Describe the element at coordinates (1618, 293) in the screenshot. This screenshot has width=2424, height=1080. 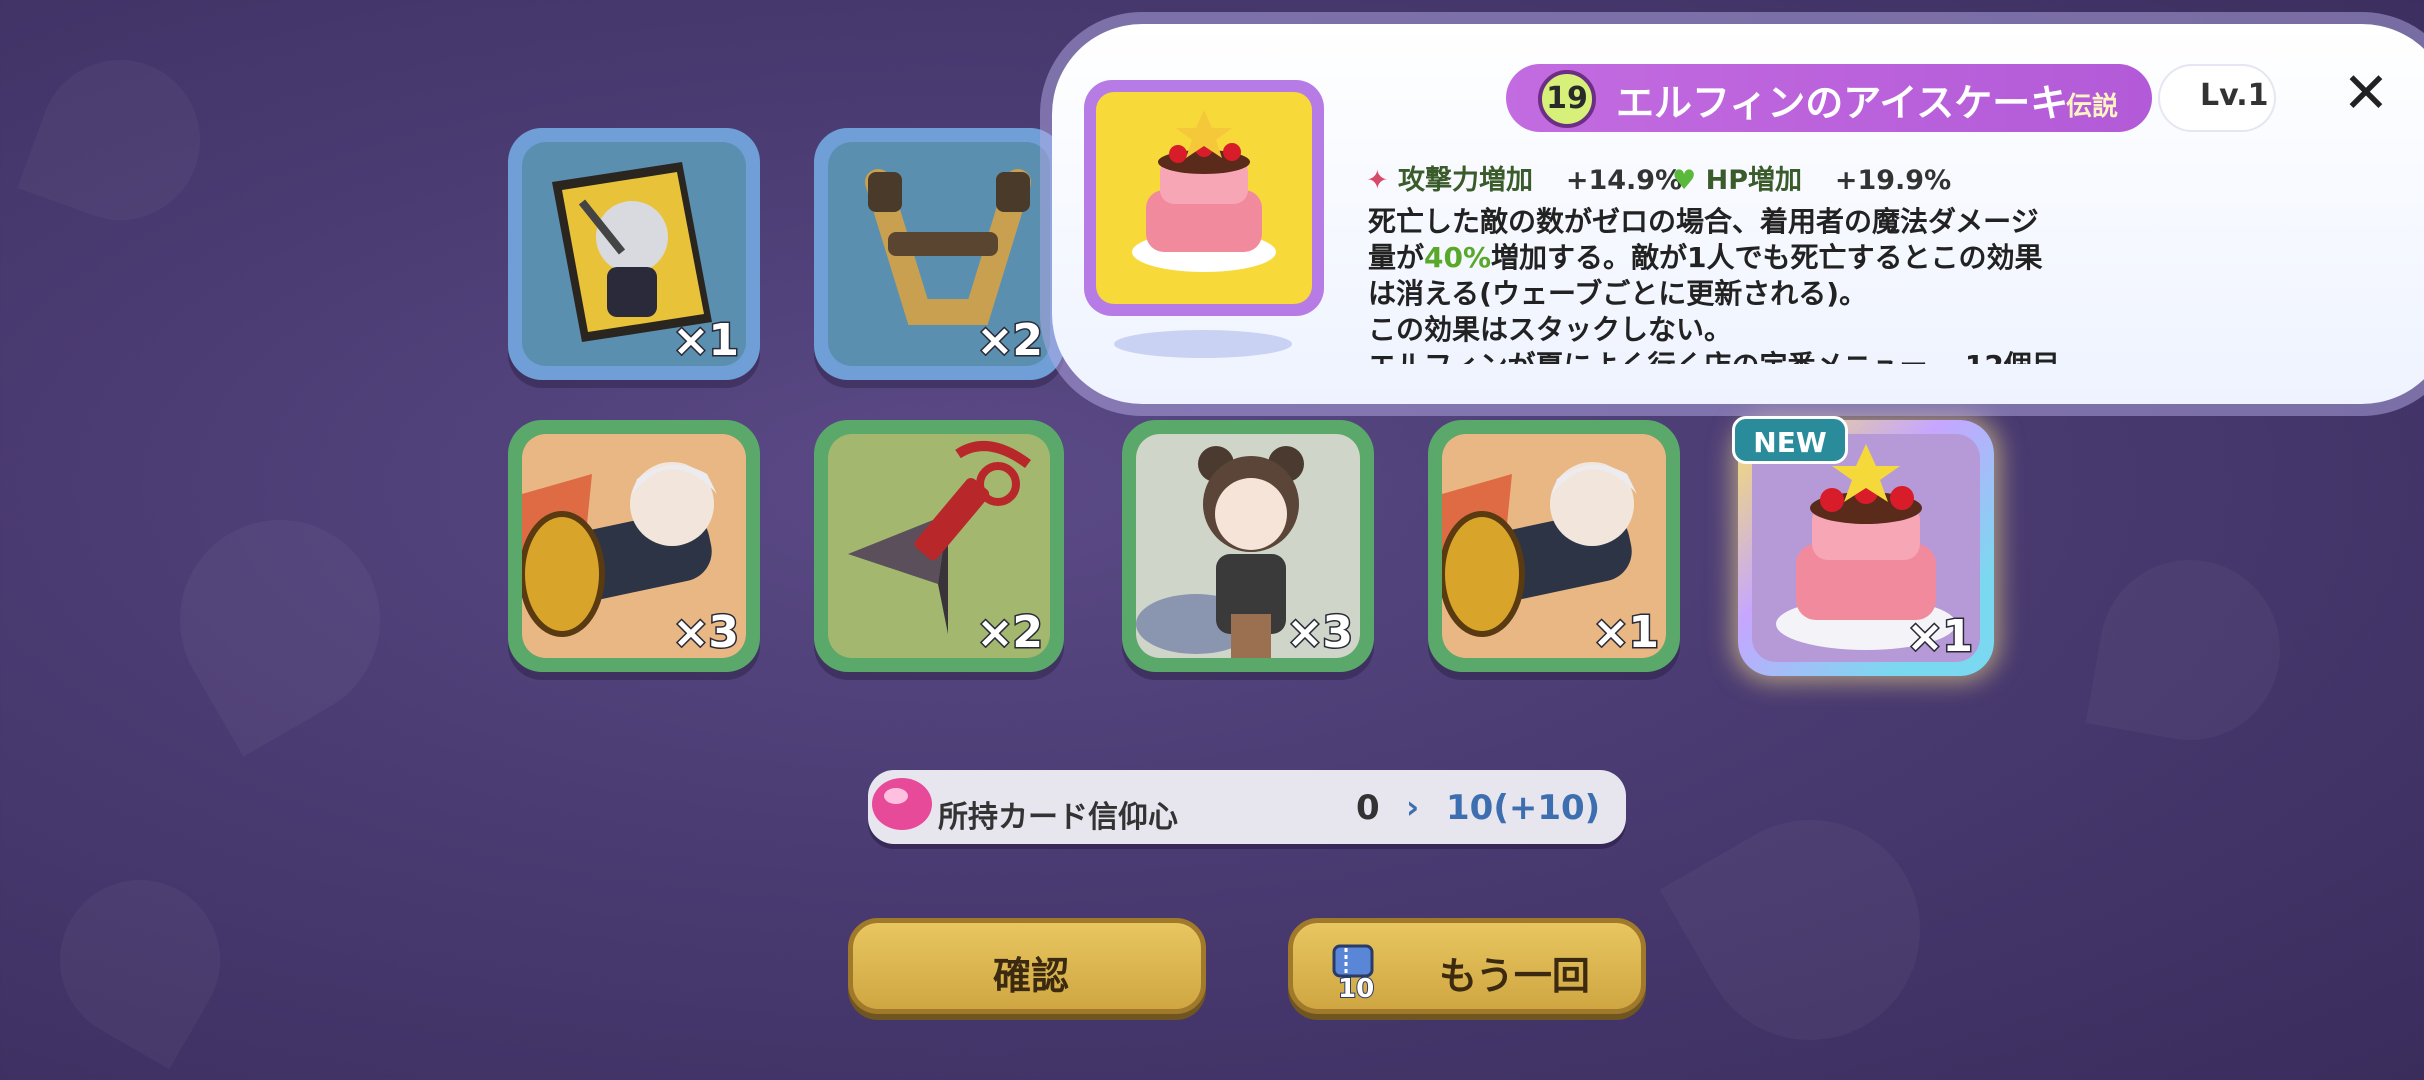
I see `desc-line: は消える(ウェーブごとに更新される)。` at that location.